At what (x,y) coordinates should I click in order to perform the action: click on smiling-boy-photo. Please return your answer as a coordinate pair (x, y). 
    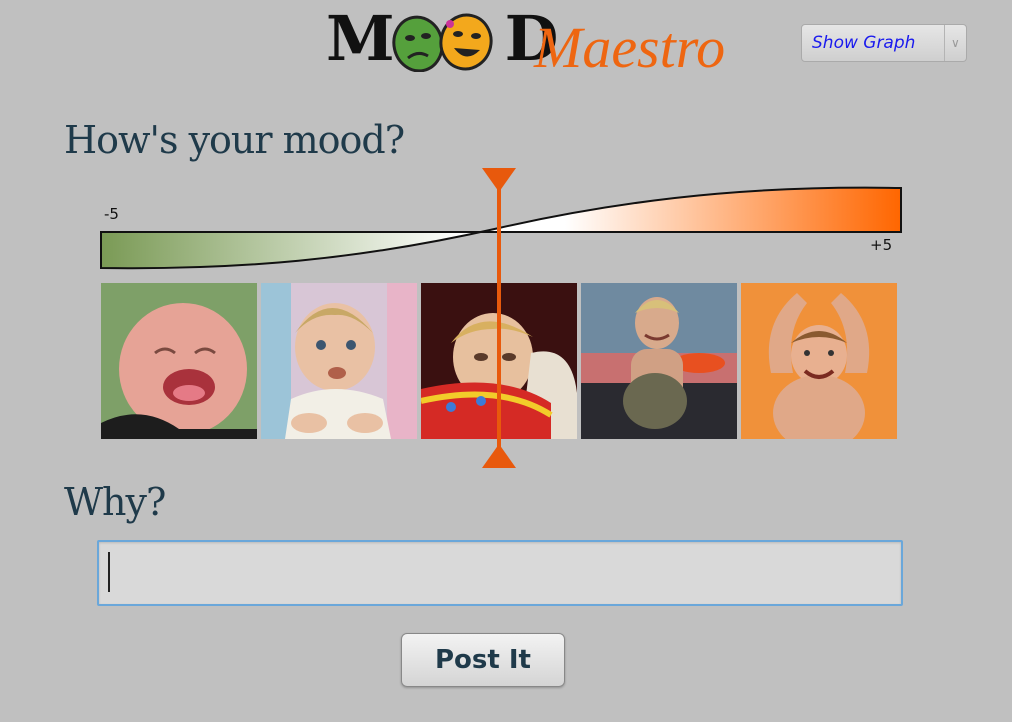
    Looking at the image, I should click on (659, 361).